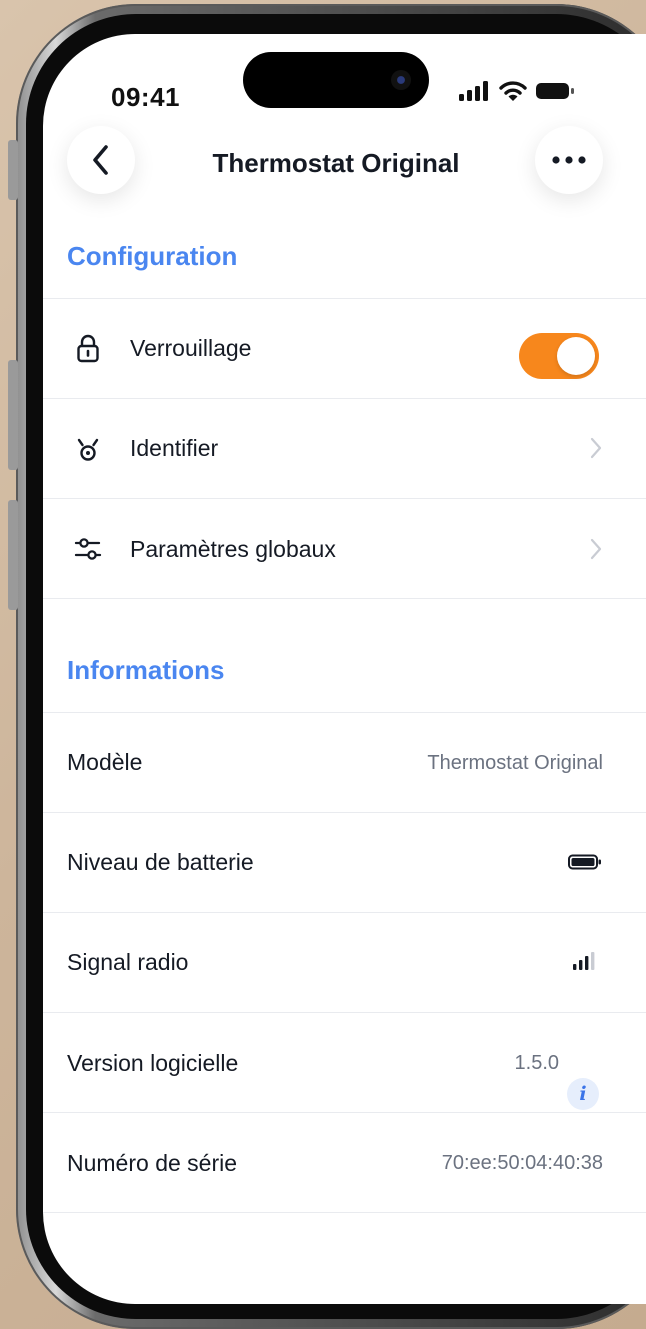 This screenshot has width=646, height=1329. Describe the element at coordinates (145, 97) in the screenshot. I see `status-time: 09:41` at that location.